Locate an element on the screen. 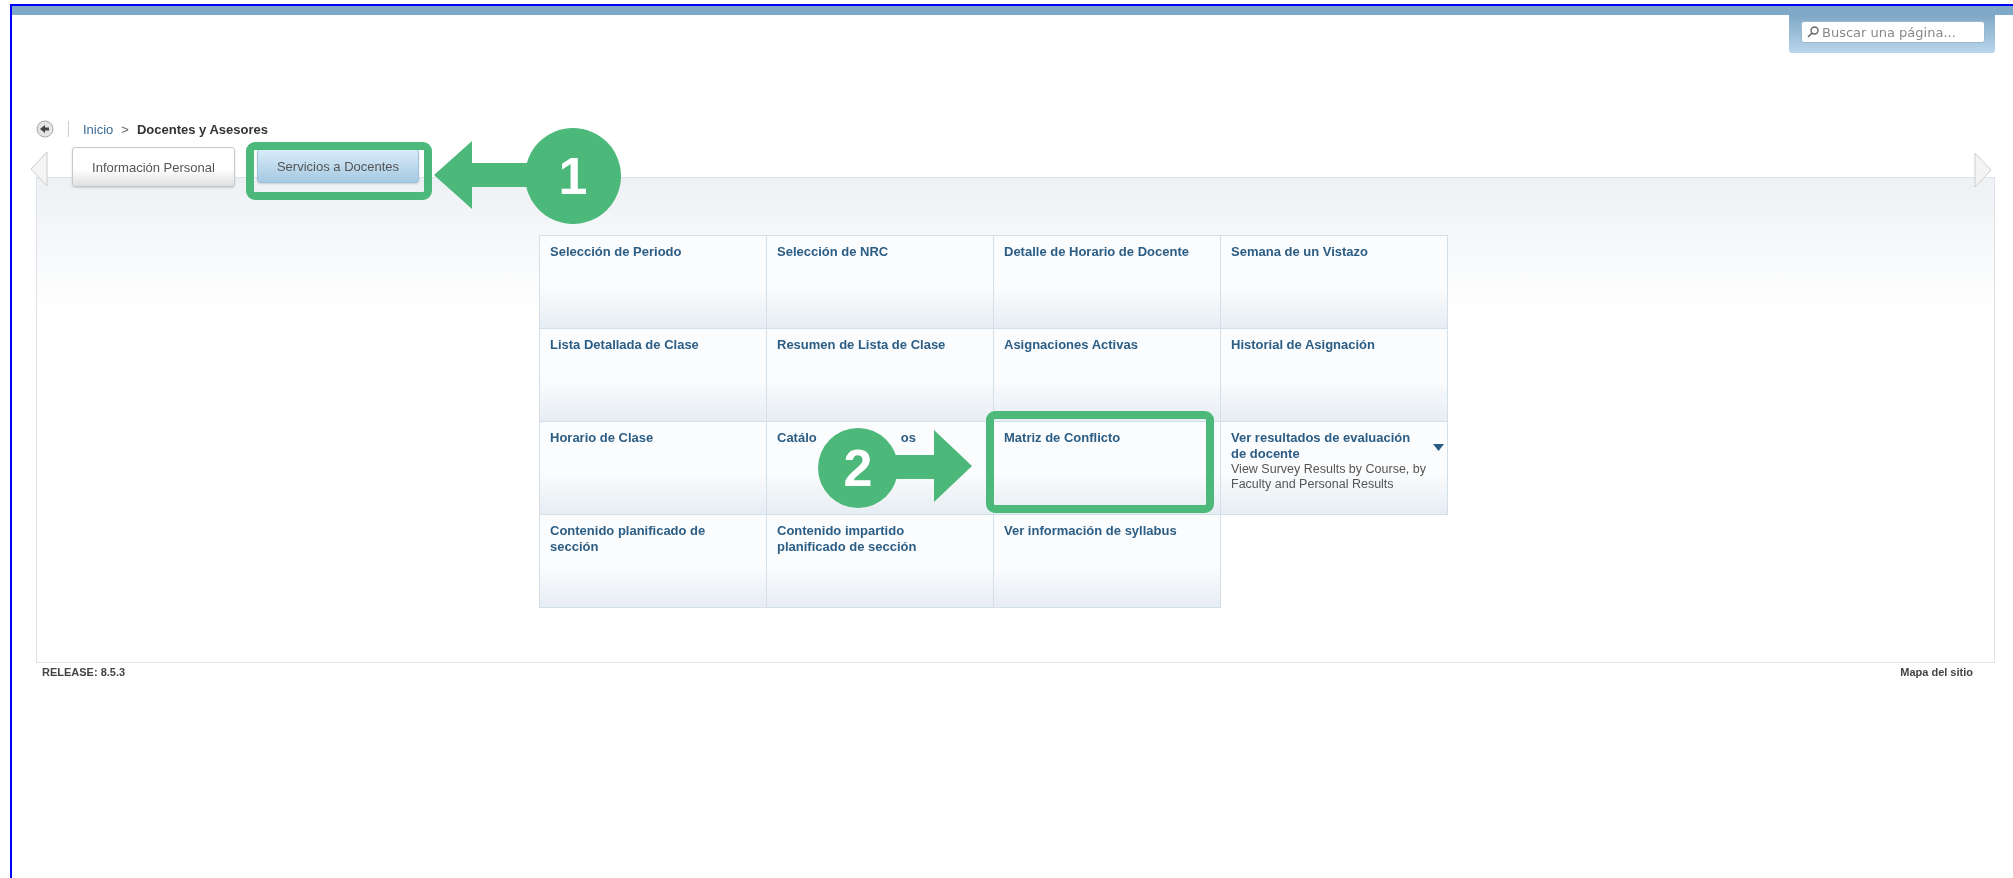  release-label: RELEASE: 8.5.3 is located at coordinates (84, 672).